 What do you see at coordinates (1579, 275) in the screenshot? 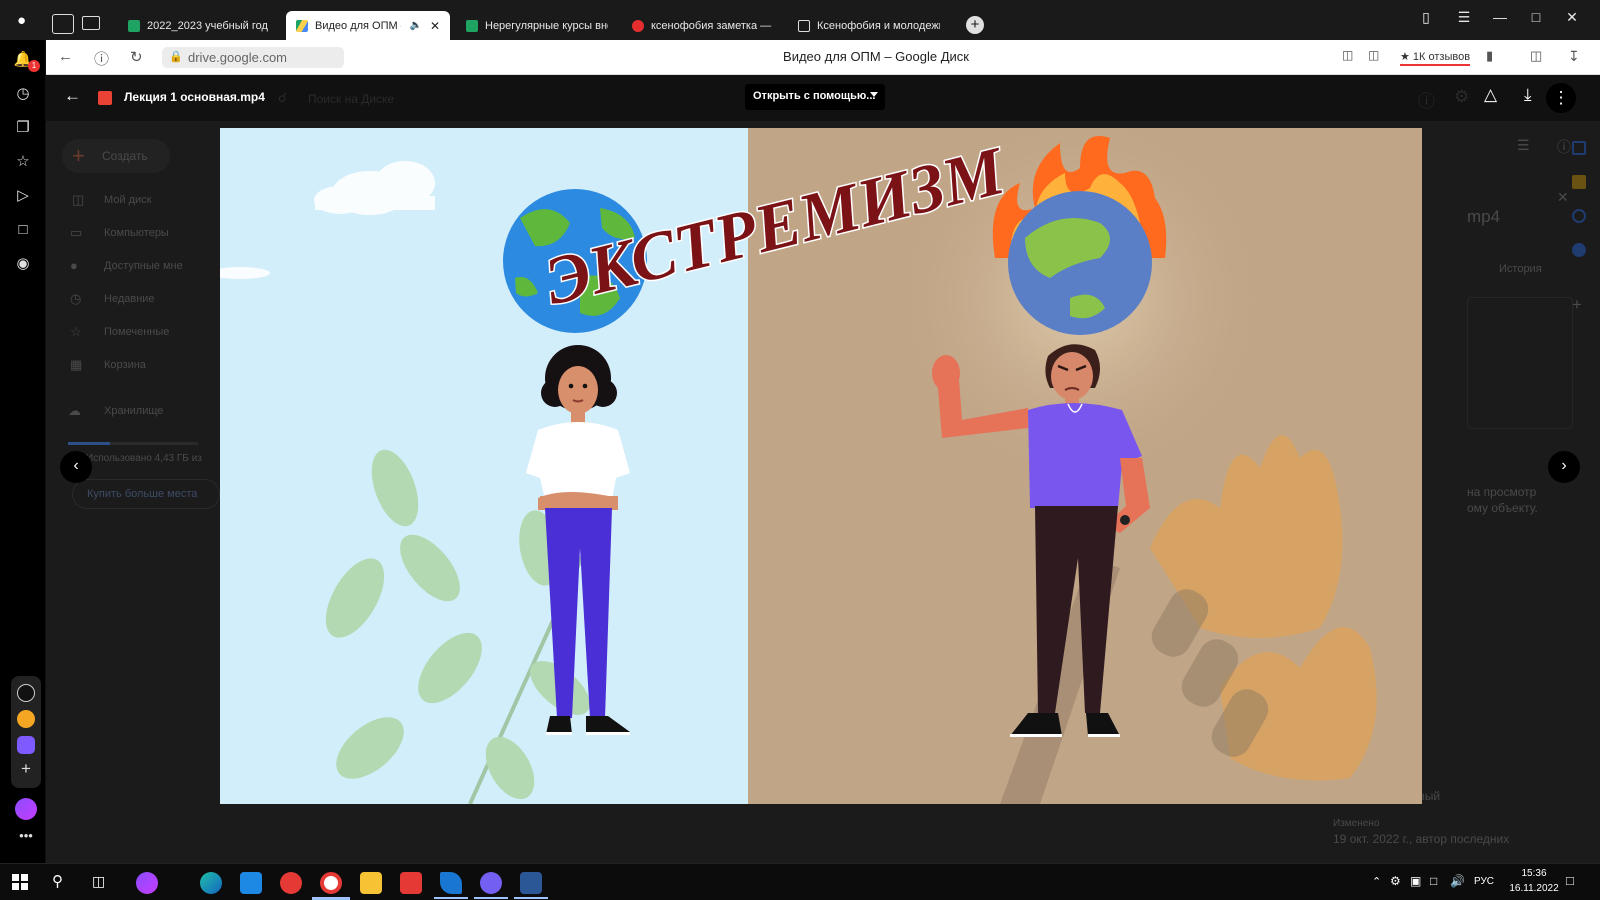
I see `side-apps-column: +` at bounding box center [1579, 275].